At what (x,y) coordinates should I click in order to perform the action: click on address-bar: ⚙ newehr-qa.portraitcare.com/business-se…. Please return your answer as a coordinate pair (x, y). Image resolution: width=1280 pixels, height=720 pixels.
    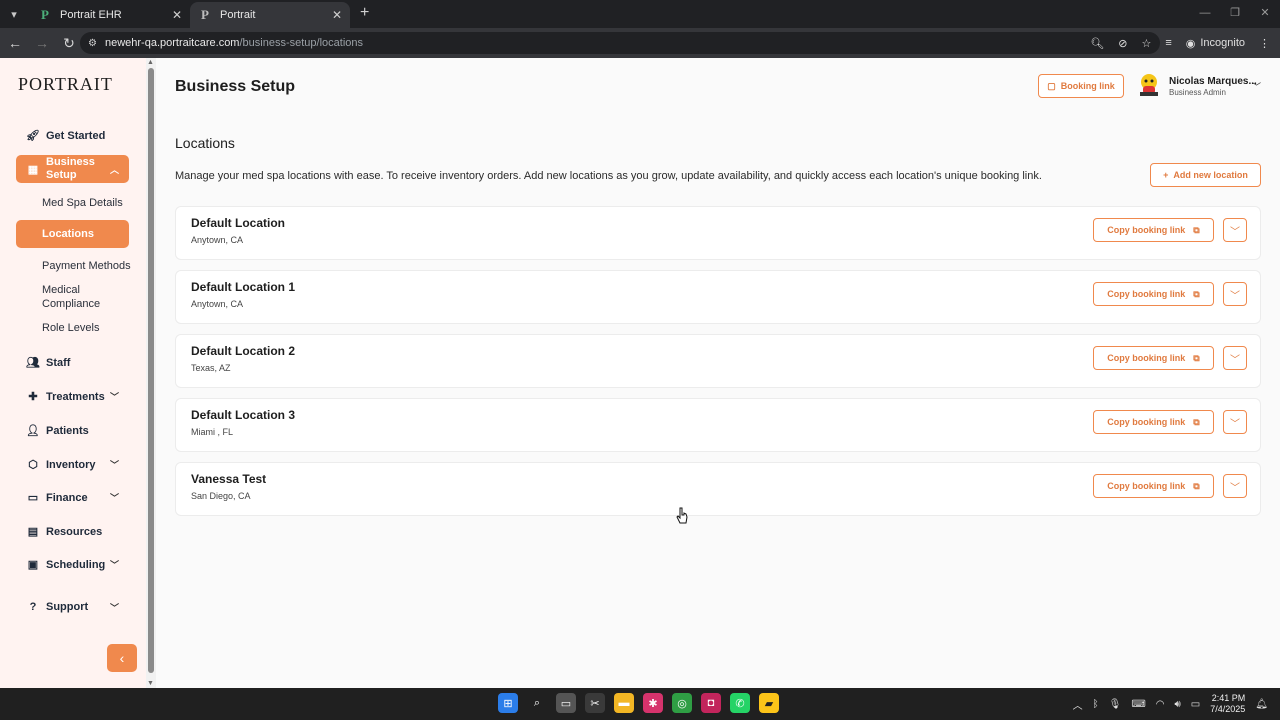
    Looking at the image, I should click on (620, 43).